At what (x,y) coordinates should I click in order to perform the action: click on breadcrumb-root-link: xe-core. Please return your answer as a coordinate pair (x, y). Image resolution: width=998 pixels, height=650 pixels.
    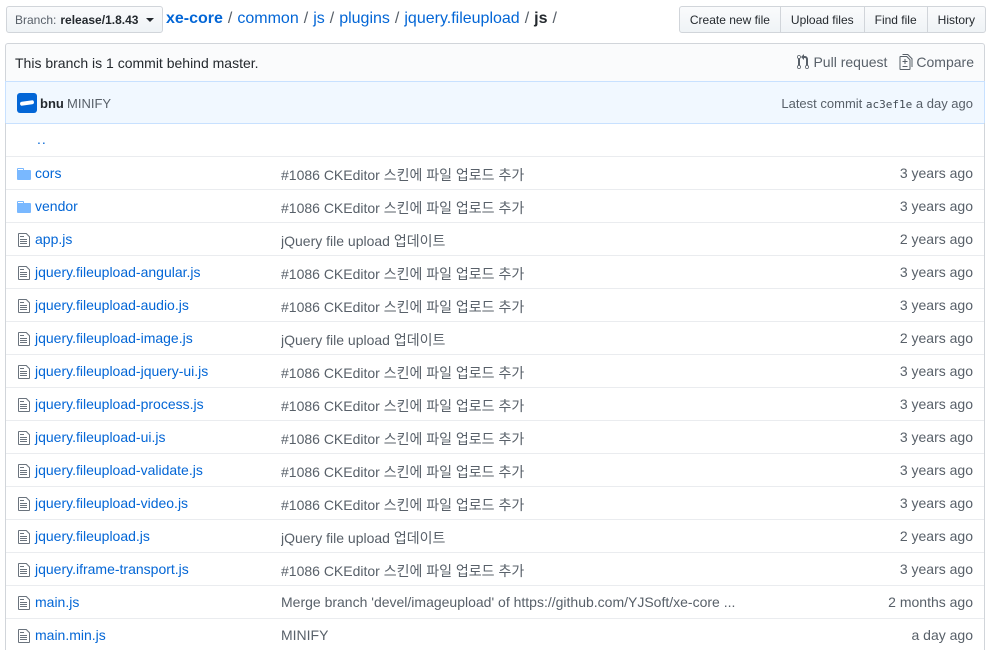
    Looking at the image, I should click on (194, 18).